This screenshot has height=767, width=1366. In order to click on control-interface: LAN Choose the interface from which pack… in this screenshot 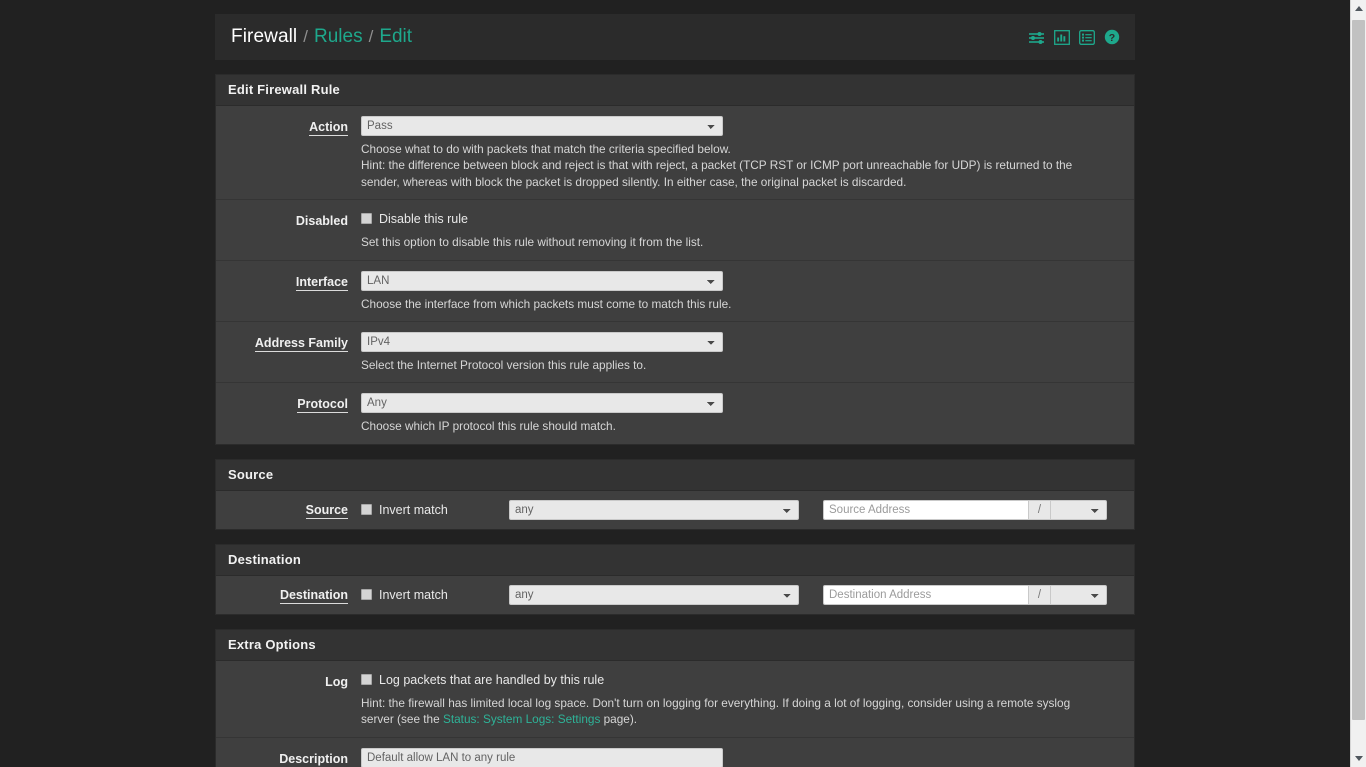, I will do `click(747, 291)`.